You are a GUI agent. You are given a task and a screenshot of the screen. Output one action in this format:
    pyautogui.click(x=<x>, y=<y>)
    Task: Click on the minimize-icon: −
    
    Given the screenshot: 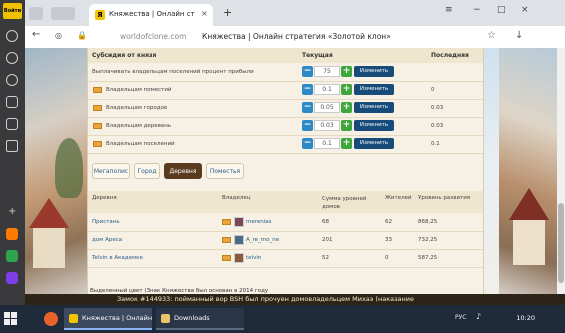 What is the action you would take?
    pyautogui.click(x=477, y=10)
    